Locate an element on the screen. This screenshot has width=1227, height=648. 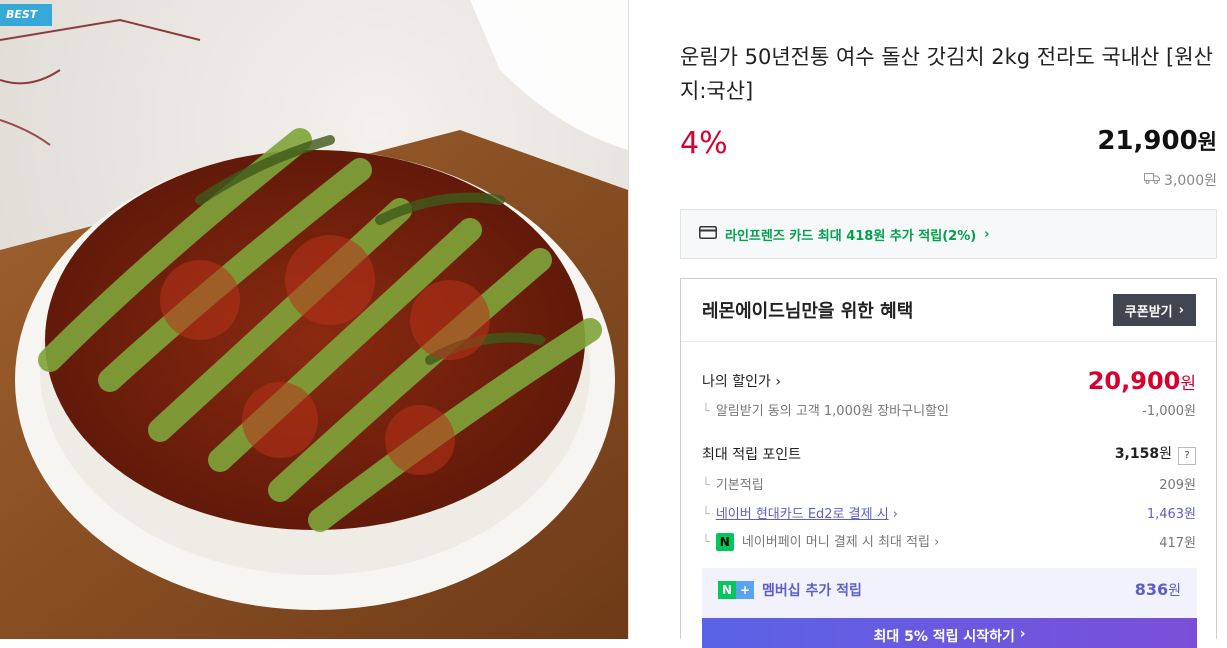
benefit-title: 레몬에이드님만을 위한 혜택 is located at coordinates (808, 311).